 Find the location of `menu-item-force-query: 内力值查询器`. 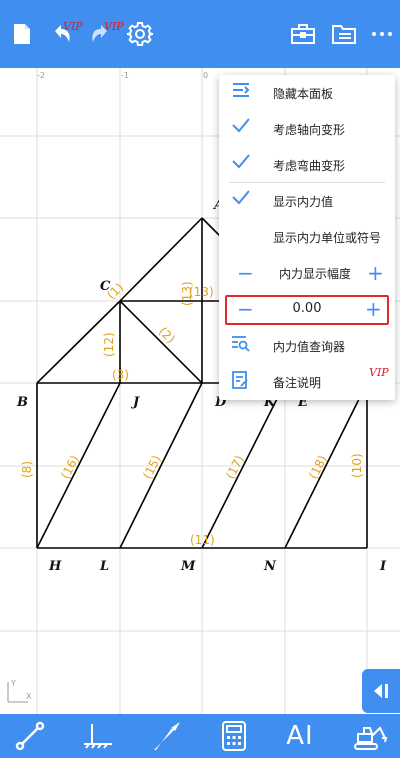

menu-item-force-query: 内力值查询器 is located at coordinates (307, 346).